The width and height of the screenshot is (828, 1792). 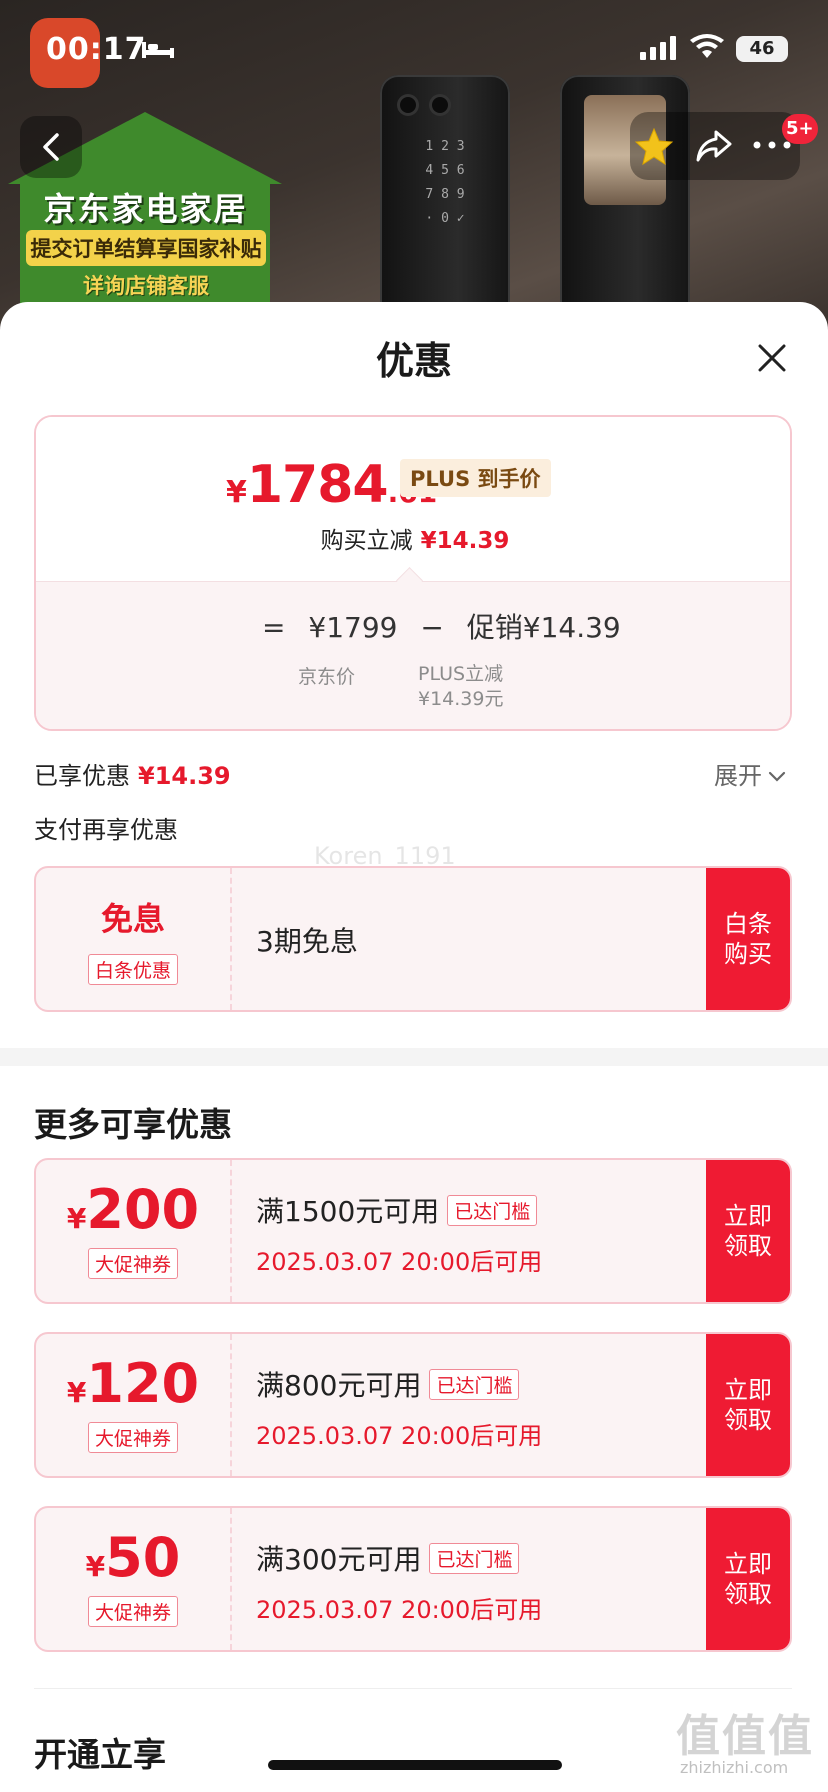 What do you see at coordinates (274, 627) in the screenshot?
I see `equals-sign: =` at bounding box center [274, 627].